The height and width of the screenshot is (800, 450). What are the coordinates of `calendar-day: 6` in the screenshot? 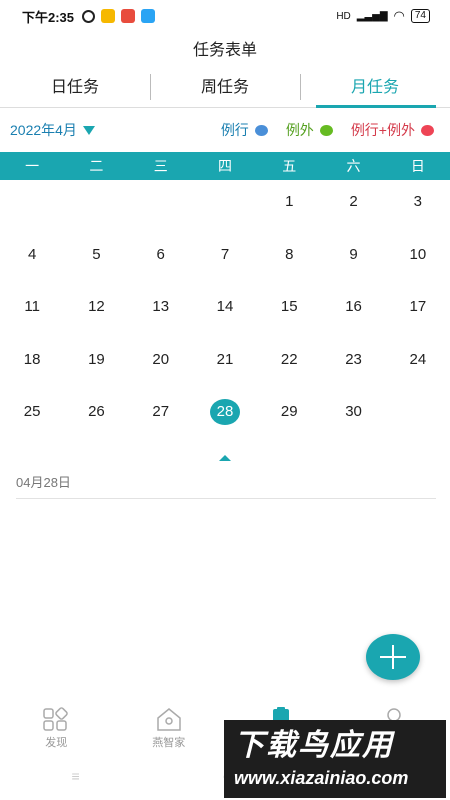 It's located at (161, 262).